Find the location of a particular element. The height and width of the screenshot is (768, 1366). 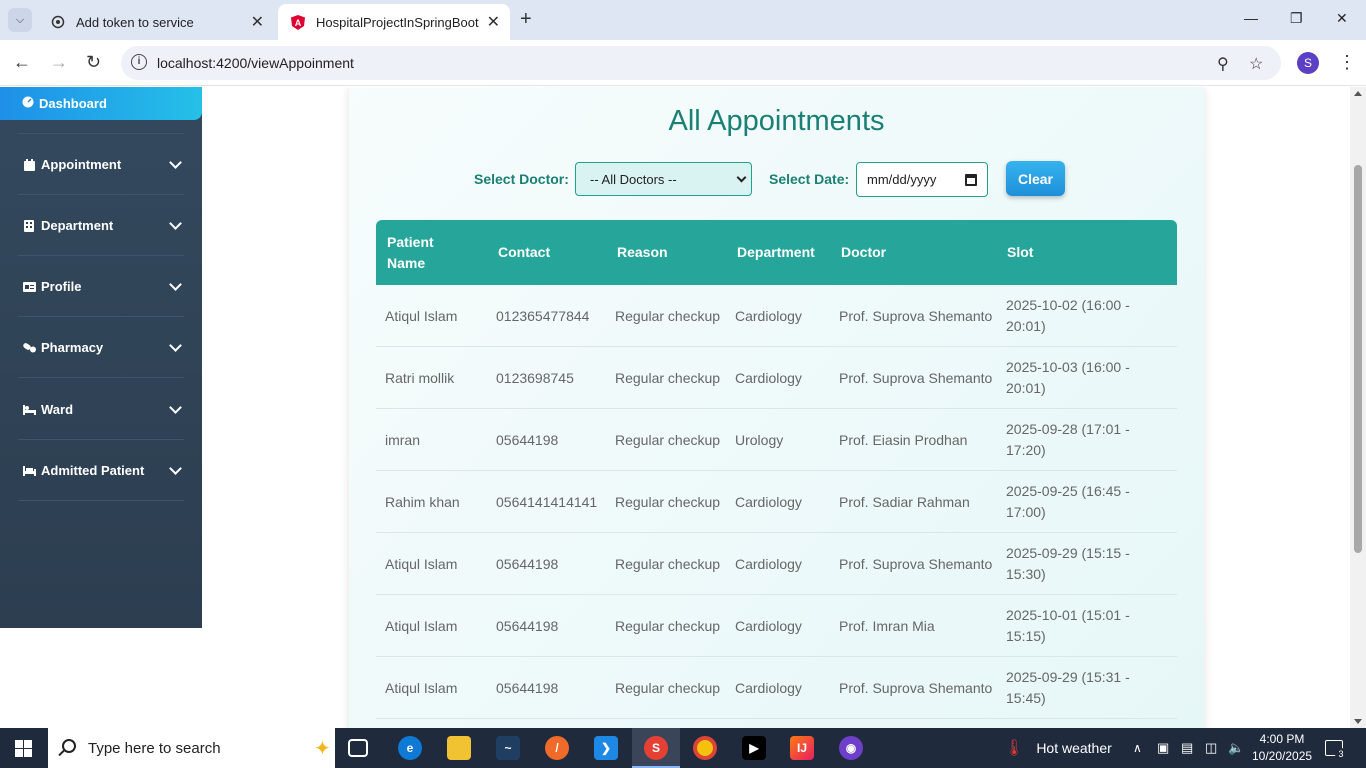

page-title: All Appointments is located at coordinates (776, 121).